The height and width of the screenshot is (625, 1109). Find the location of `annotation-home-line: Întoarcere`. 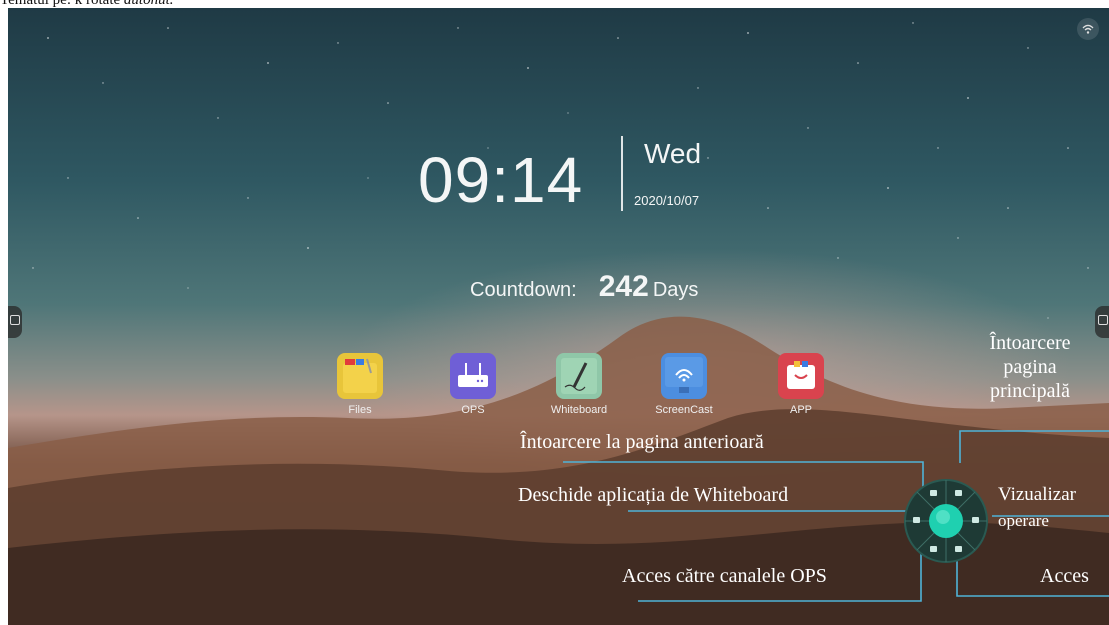

annotation-home-line: Întoarcere is located at coordinates (1030, 343).